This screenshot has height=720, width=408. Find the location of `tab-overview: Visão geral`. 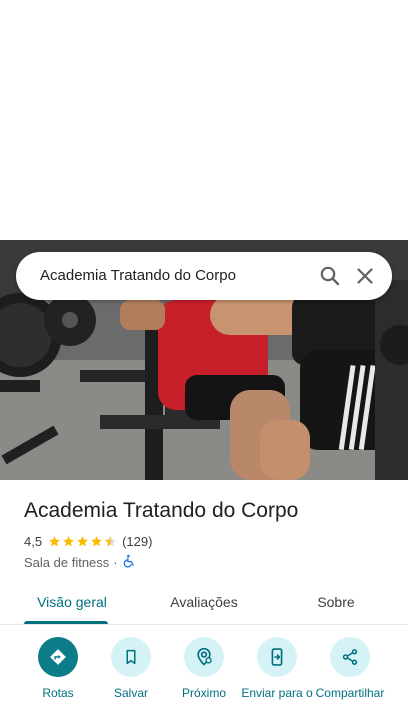

tab-overview: Visão geral is located at coordinates (72, 604).